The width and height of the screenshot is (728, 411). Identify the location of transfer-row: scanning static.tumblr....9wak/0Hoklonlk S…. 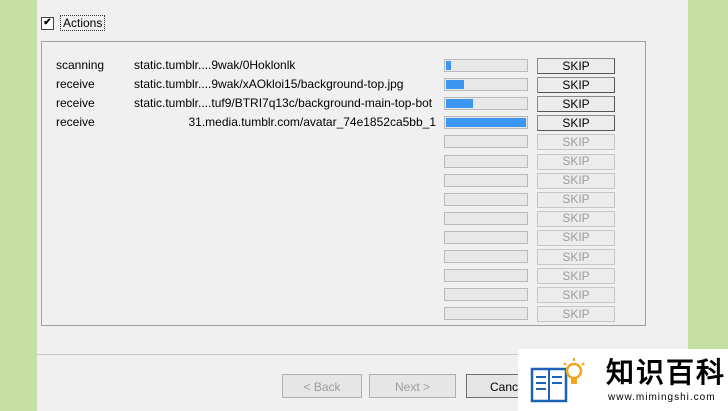
(343, 65).